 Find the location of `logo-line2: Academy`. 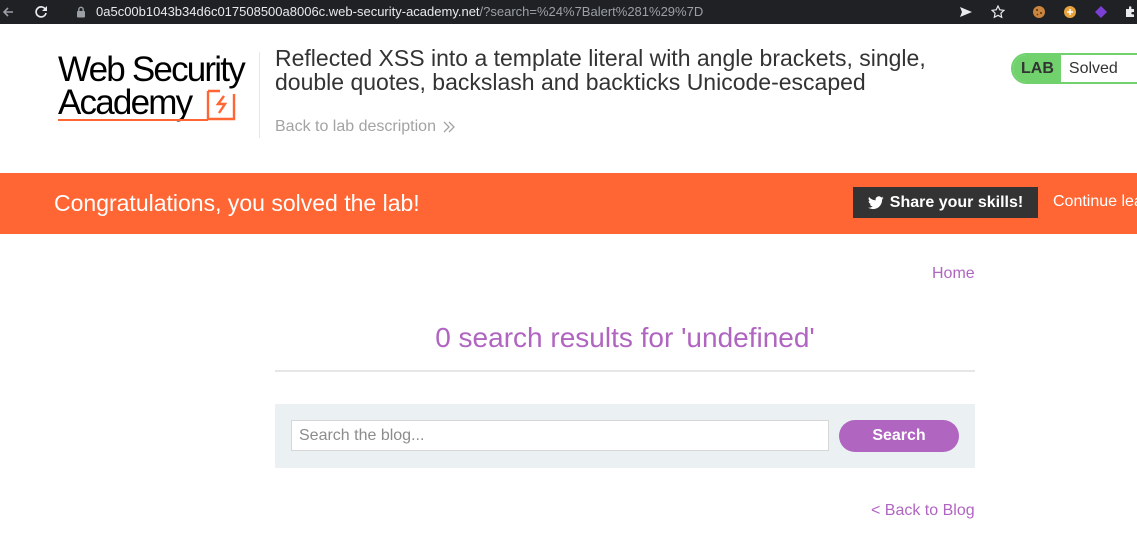

logo-line2: Academy is located at coordinates (125, 102).